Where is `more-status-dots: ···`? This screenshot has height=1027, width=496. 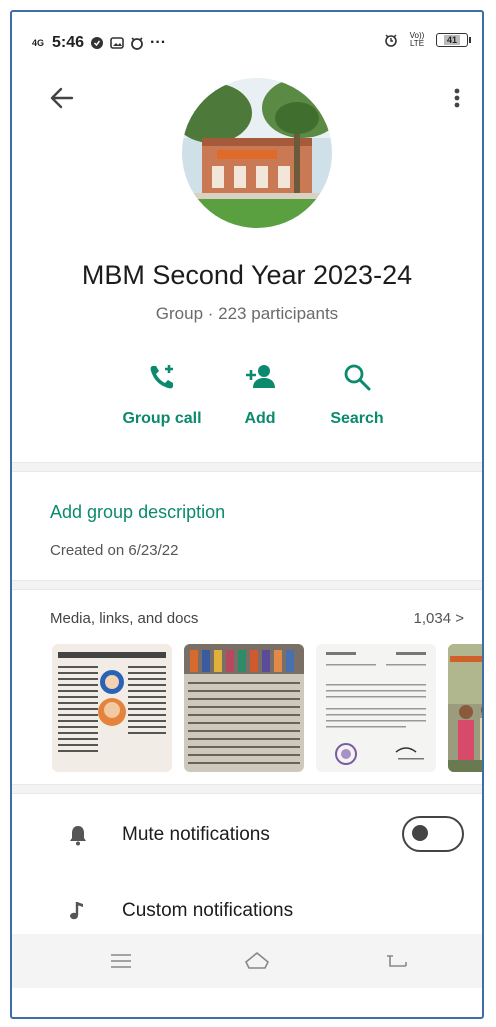 more-status-dots: ··· is located at coordinates (158, 42).